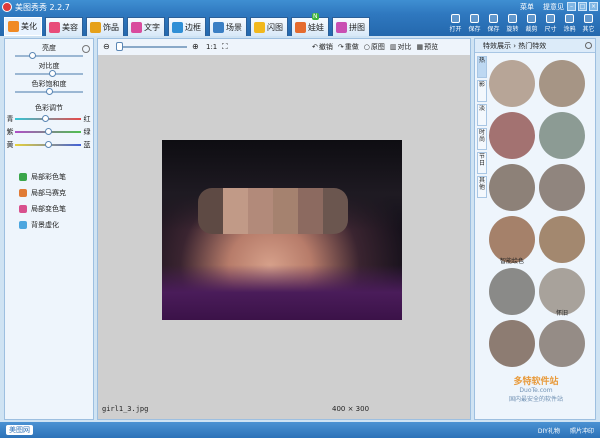 The height and width of the screenshot is (438, 600). What do you see at coordinates (13, 26) in the screenshot?
I see `beautify-icon` at bounding box center [13, 26].